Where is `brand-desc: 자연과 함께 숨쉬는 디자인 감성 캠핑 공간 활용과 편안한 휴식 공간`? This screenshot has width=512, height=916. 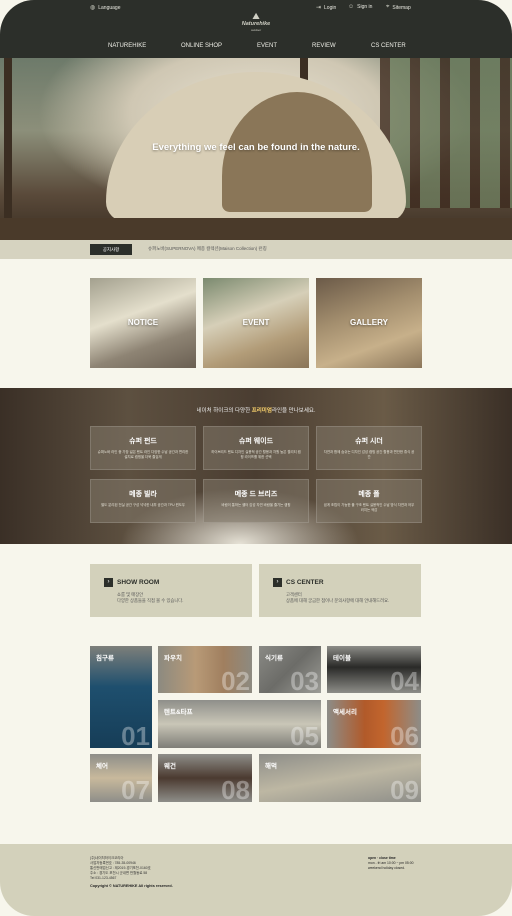 brand-desc: 자연과 함께 숨쉬는 디자인 감성 캠핑 공간 활용과 편안한 휴식 공간 is located at coordinates (369, 454).